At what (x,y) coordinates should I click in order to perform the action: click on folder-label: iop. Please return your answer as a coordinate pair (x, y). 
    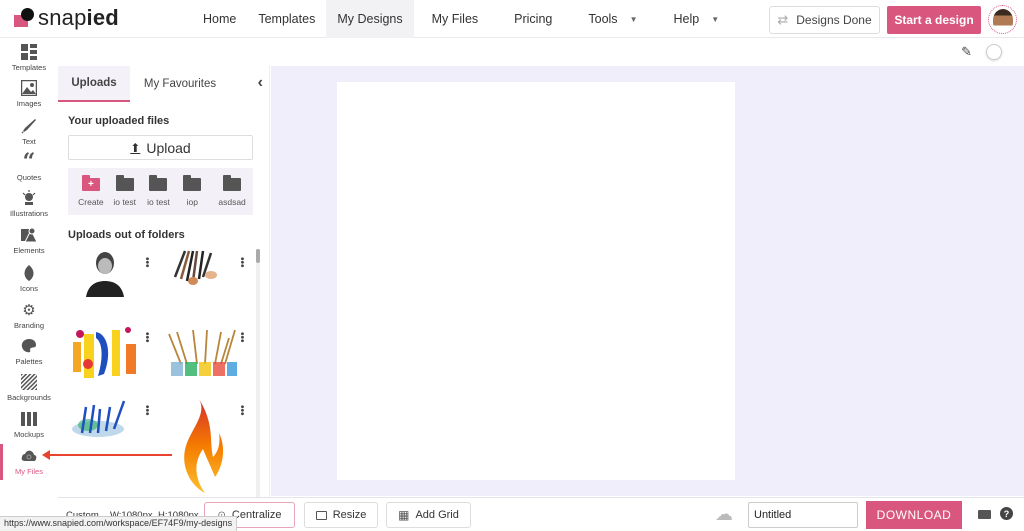
    Looking at the image, I should click on (192, 202).